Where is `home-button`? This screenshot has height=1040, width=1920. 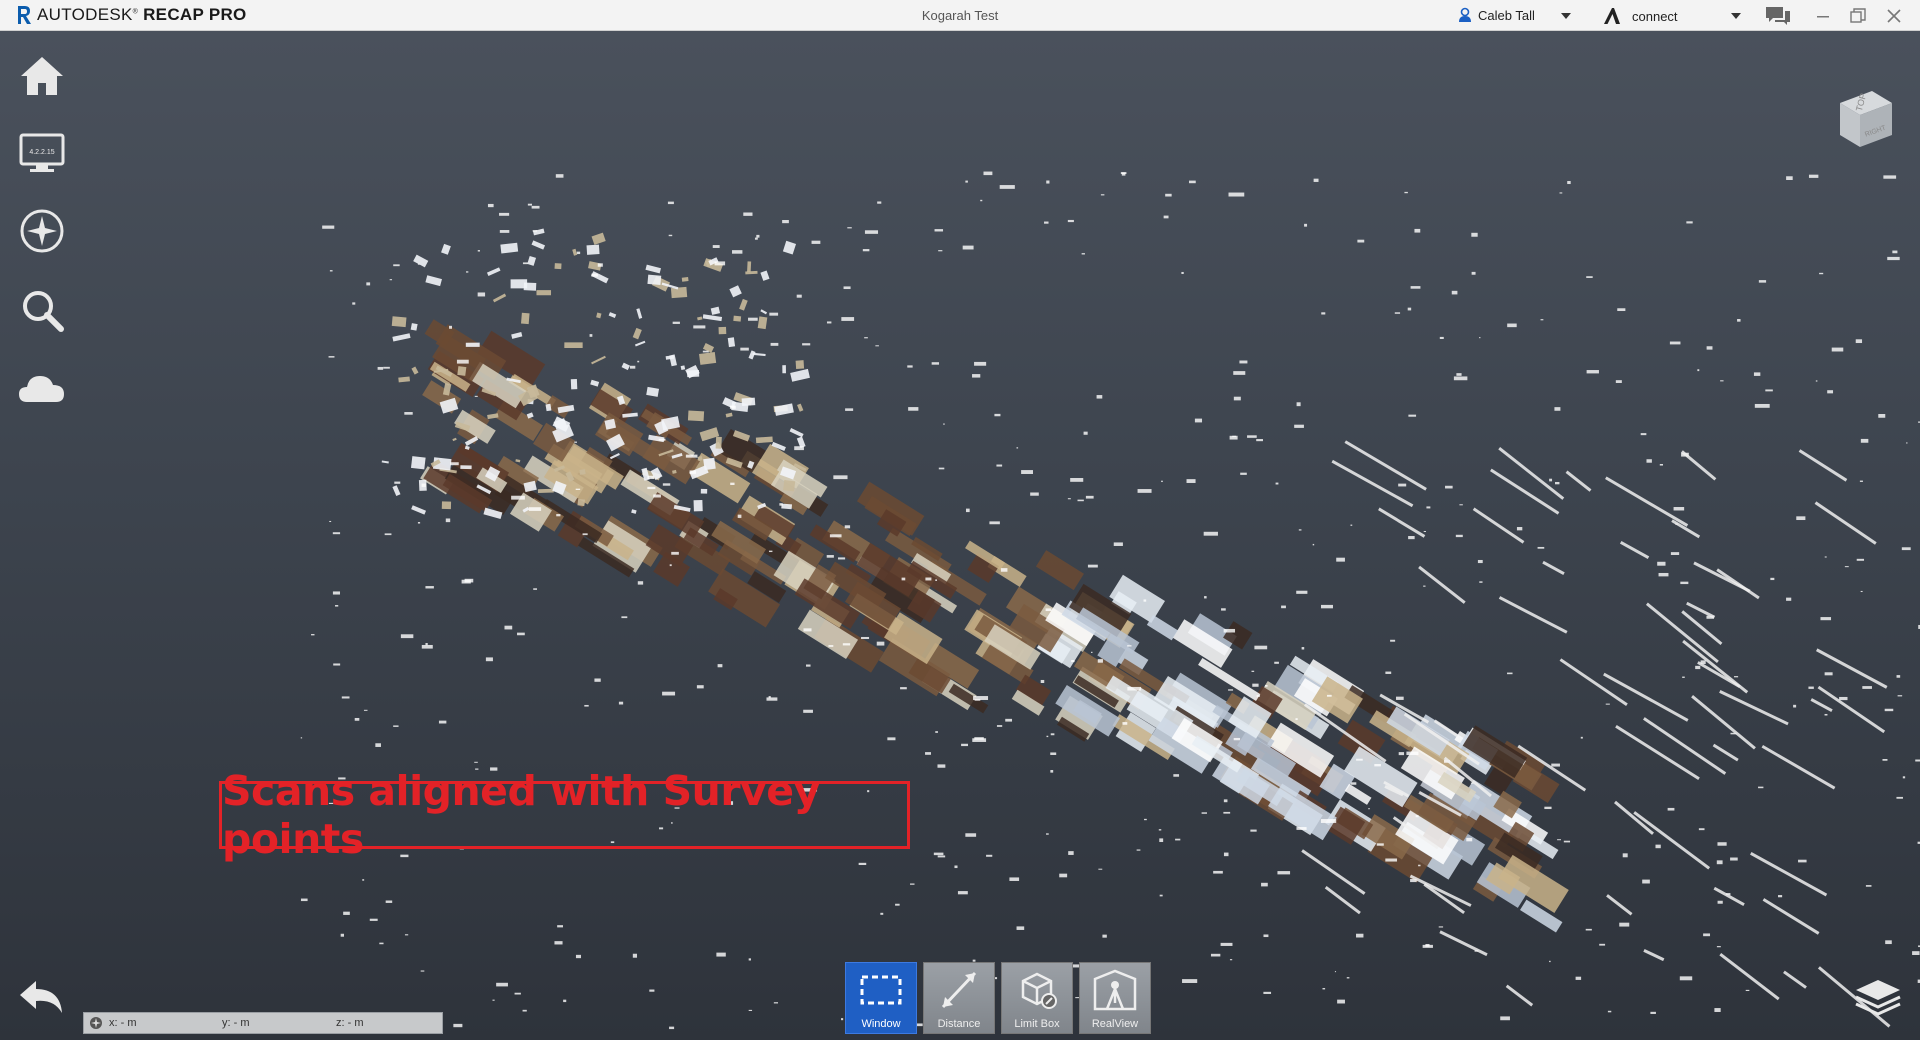
home-button is located at coordinates (42, 76).